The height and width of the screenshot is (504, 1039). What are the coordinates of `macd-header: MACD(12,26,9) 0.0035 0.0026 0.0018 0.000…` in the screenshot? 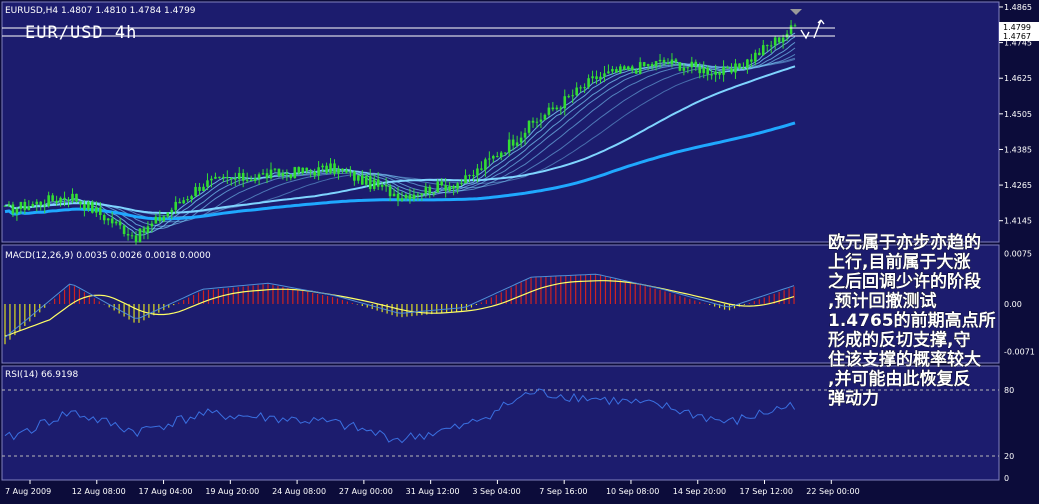 It's located at (108, 256).